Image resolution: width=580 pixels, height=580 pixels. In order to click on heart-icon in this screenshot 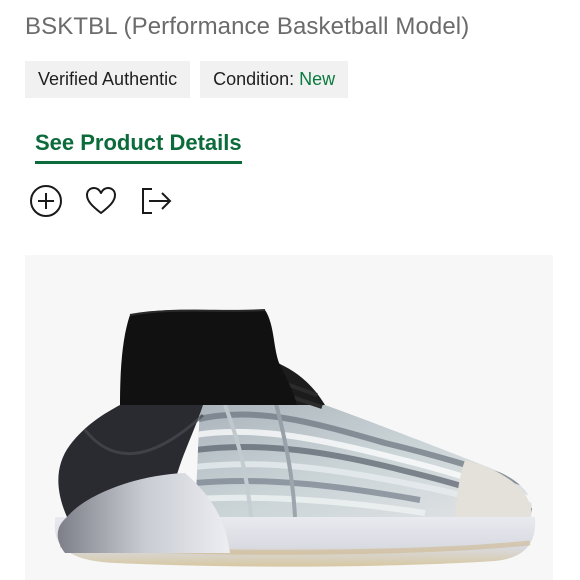, I will do `click(101, 200)`.